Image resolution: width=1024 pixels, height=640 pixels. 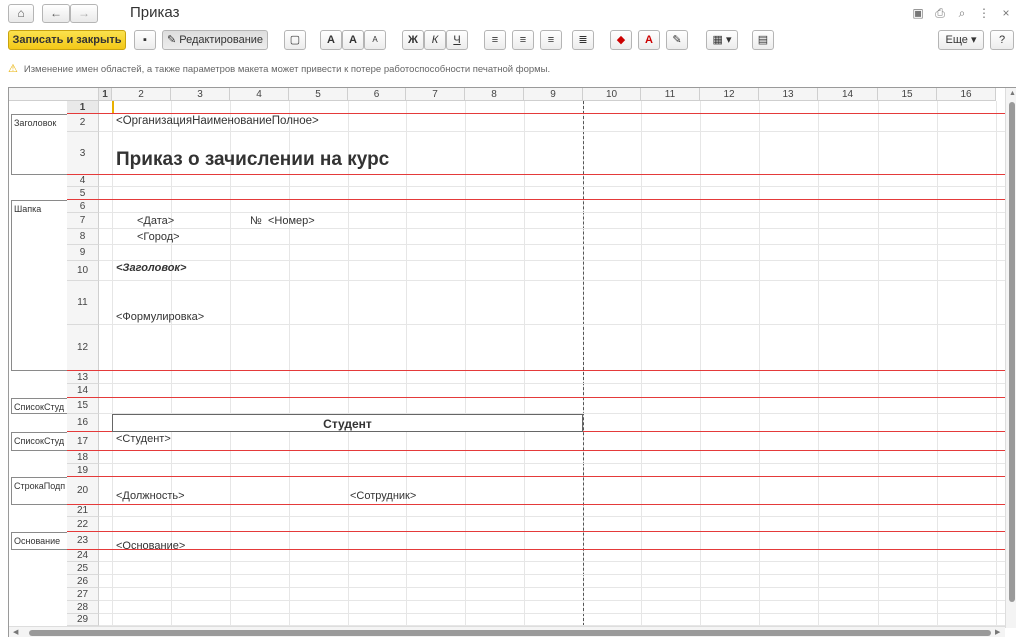 I want to click on table-icon: ▤, so click(x=763, y=40).